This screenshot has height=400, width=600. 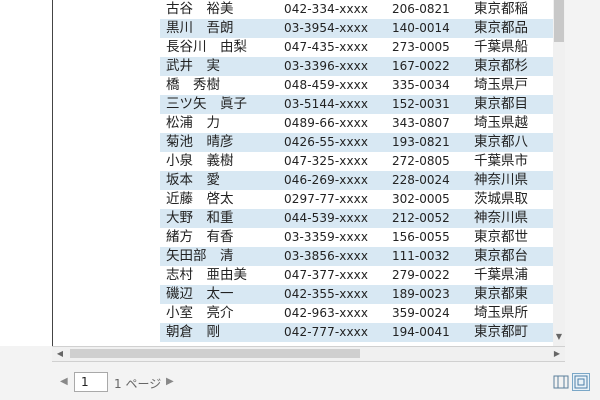 I want to click on table-row: 朝倉 剛 042-777-xxxx 194-0041 東京都町, so click(x=359, y=332).